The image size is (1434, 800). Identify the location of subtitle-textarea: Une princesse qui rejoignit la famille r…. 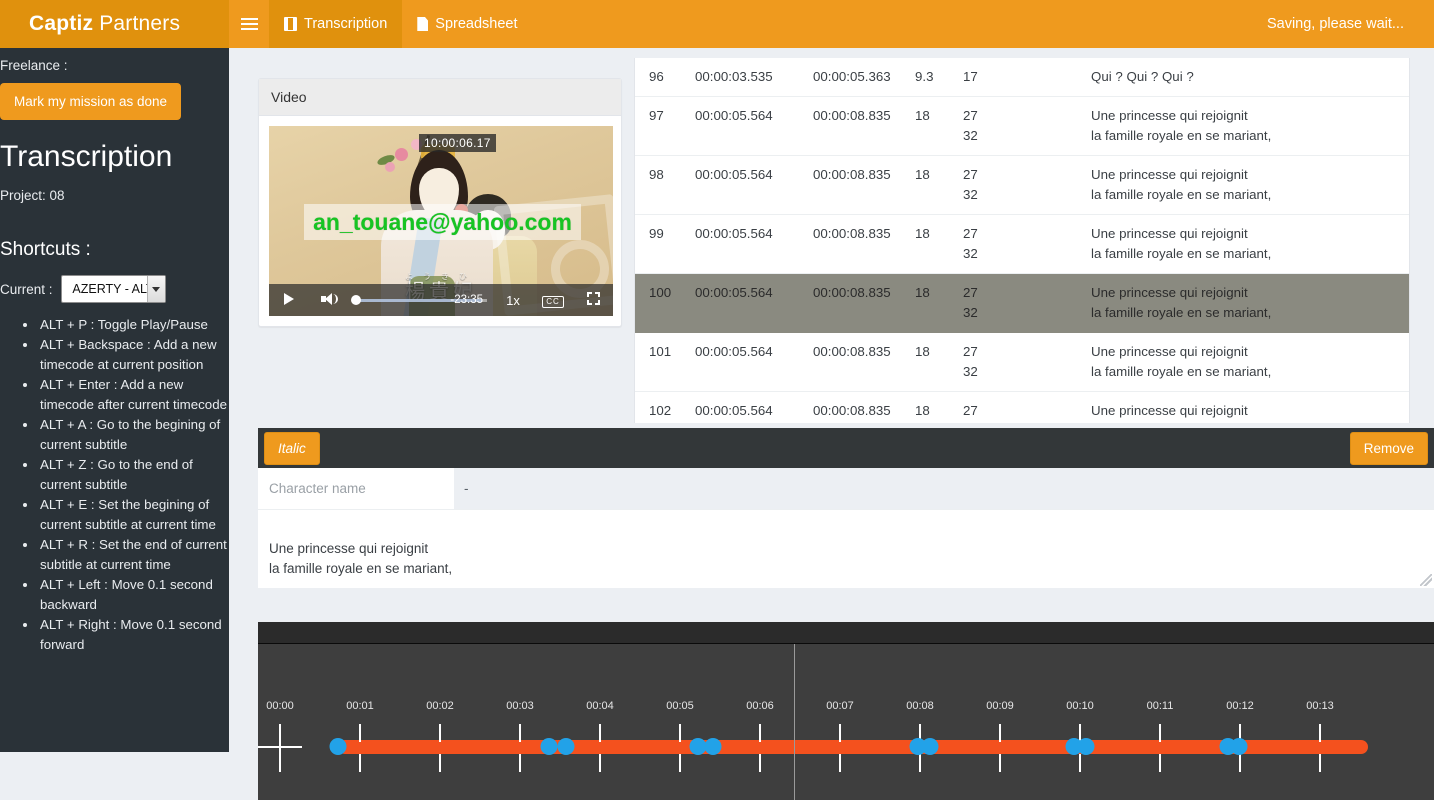
(846, 549).